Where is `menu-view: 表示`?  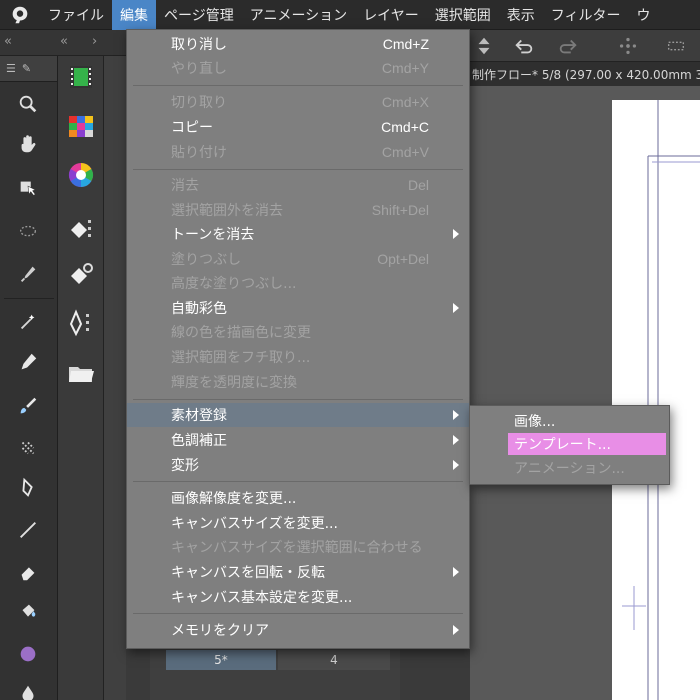
menu-view: 表示 is located at coordinates (521, 15).